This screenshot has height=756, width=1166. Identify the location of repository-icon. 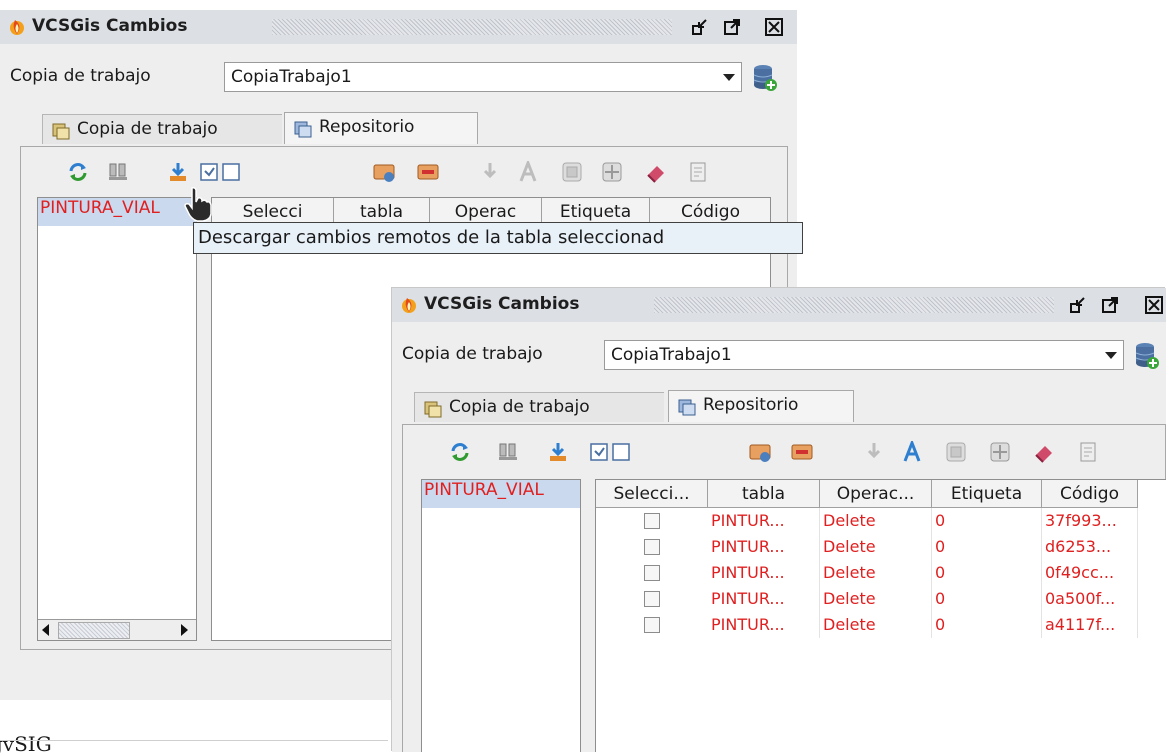
(687, 407).